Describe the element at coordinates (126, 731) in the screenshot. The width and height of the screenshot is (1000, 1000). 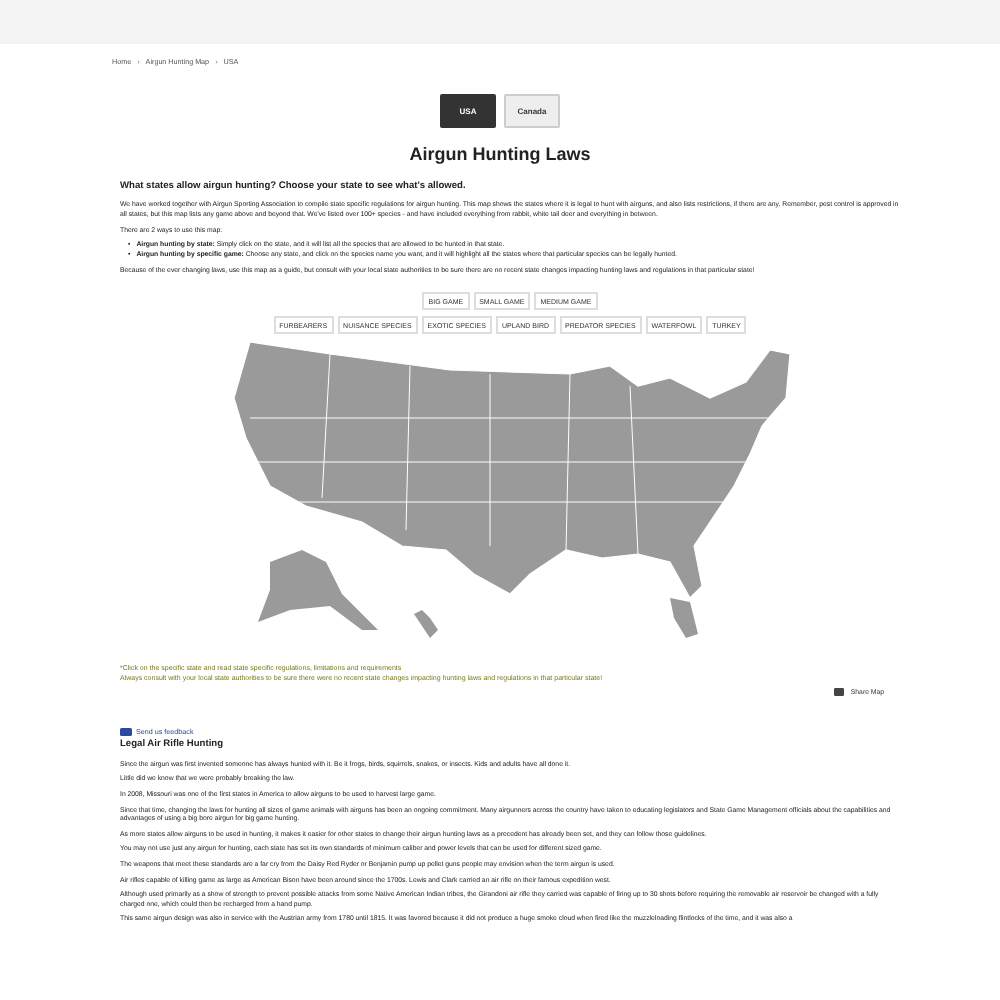
I see `message-icon` at that location.